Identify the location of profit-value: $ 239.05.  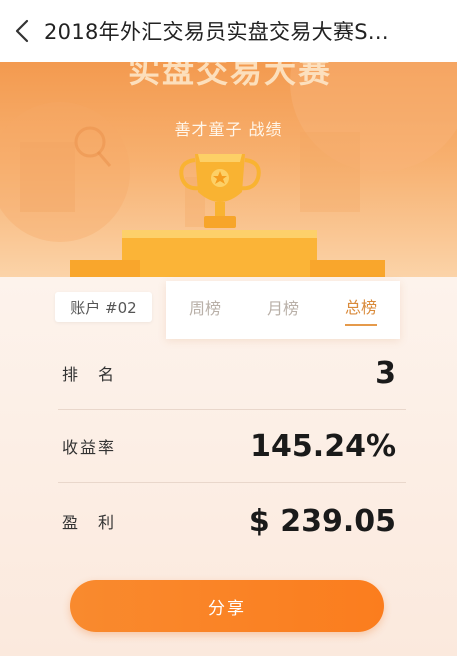
(322, 521).